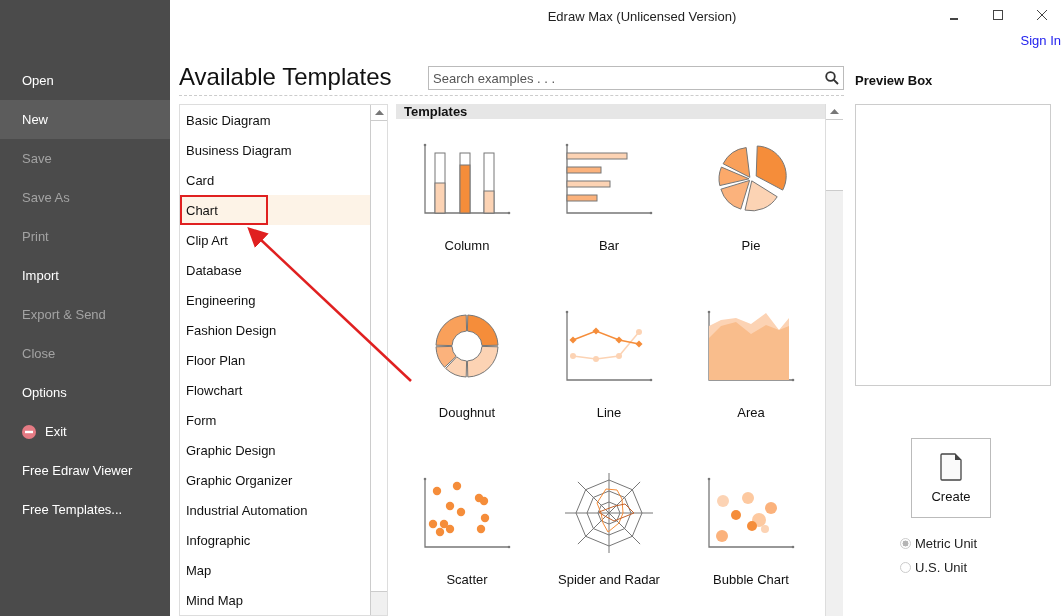  Describe the element at coordinates (751, 202) in the screenshot. I see `template-item: Pie` at that location.